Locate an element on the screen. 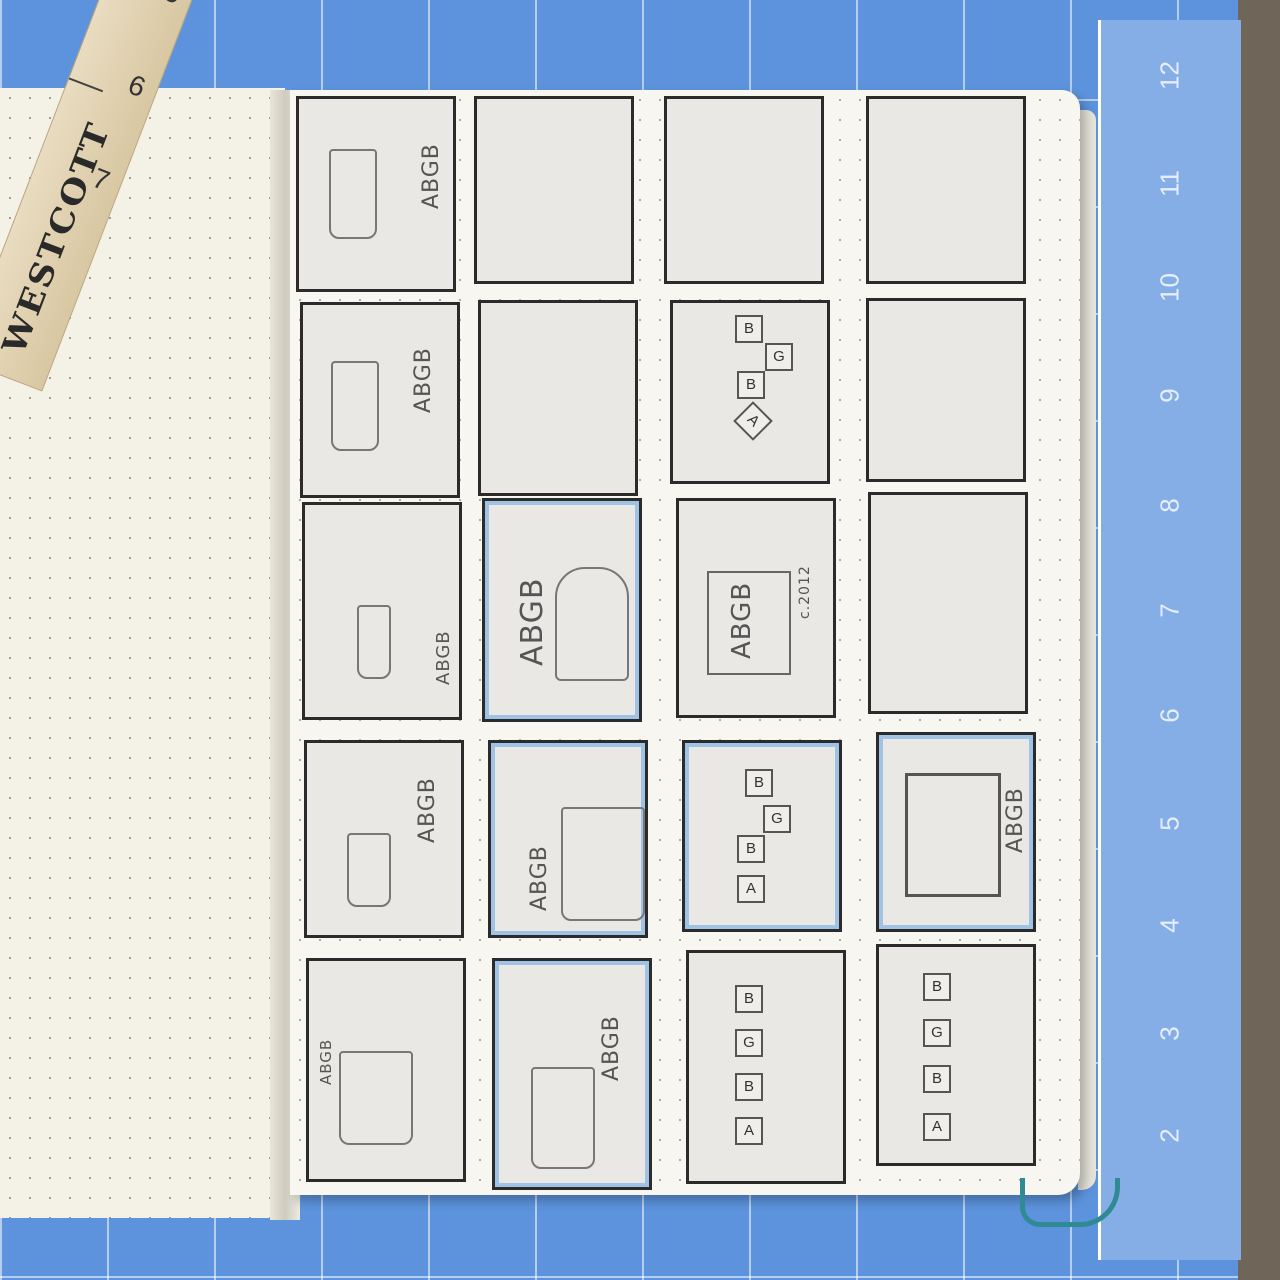 The height and width of the screenshot is (1280, 1280). mat-number: 12 is located at coordinates (1169, 75).